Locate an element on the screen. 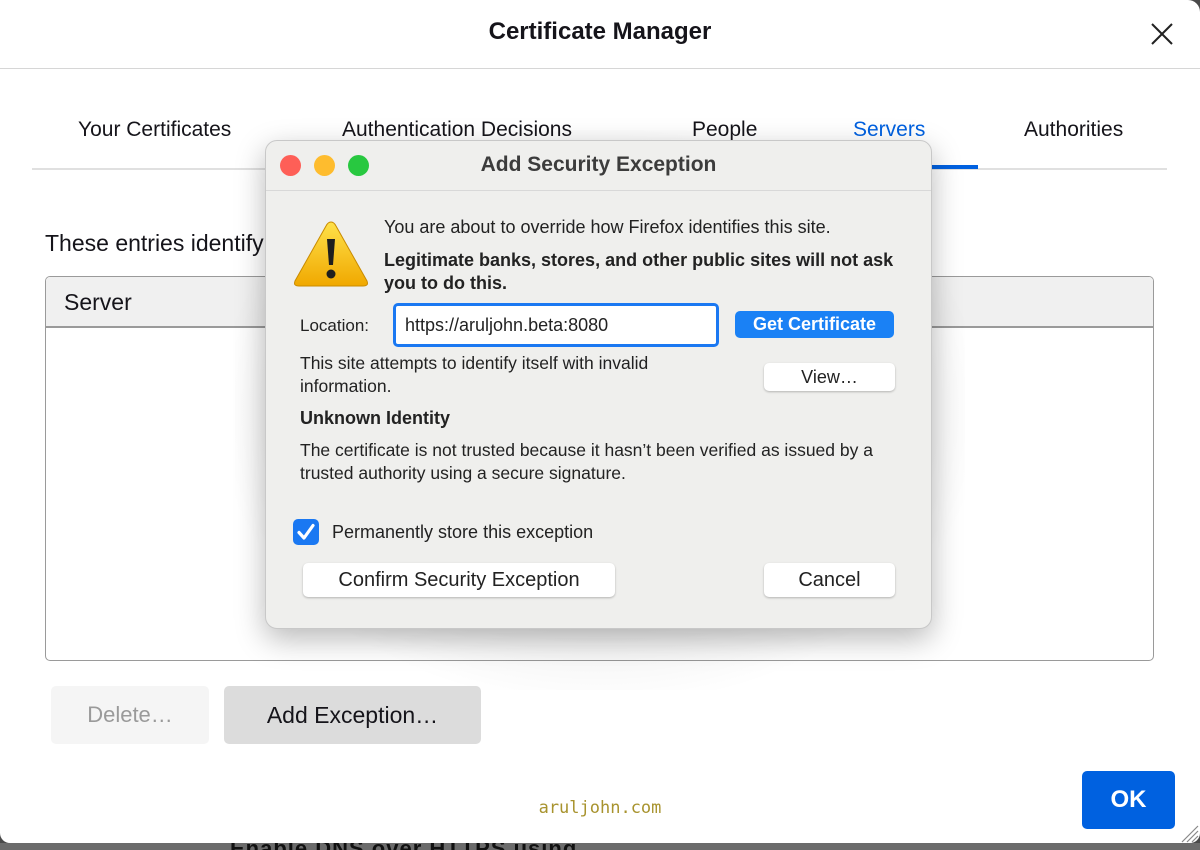 Image resolution: width=1200 pixels, height=850 pixels. close-button is located at coordinates (1162, 34).